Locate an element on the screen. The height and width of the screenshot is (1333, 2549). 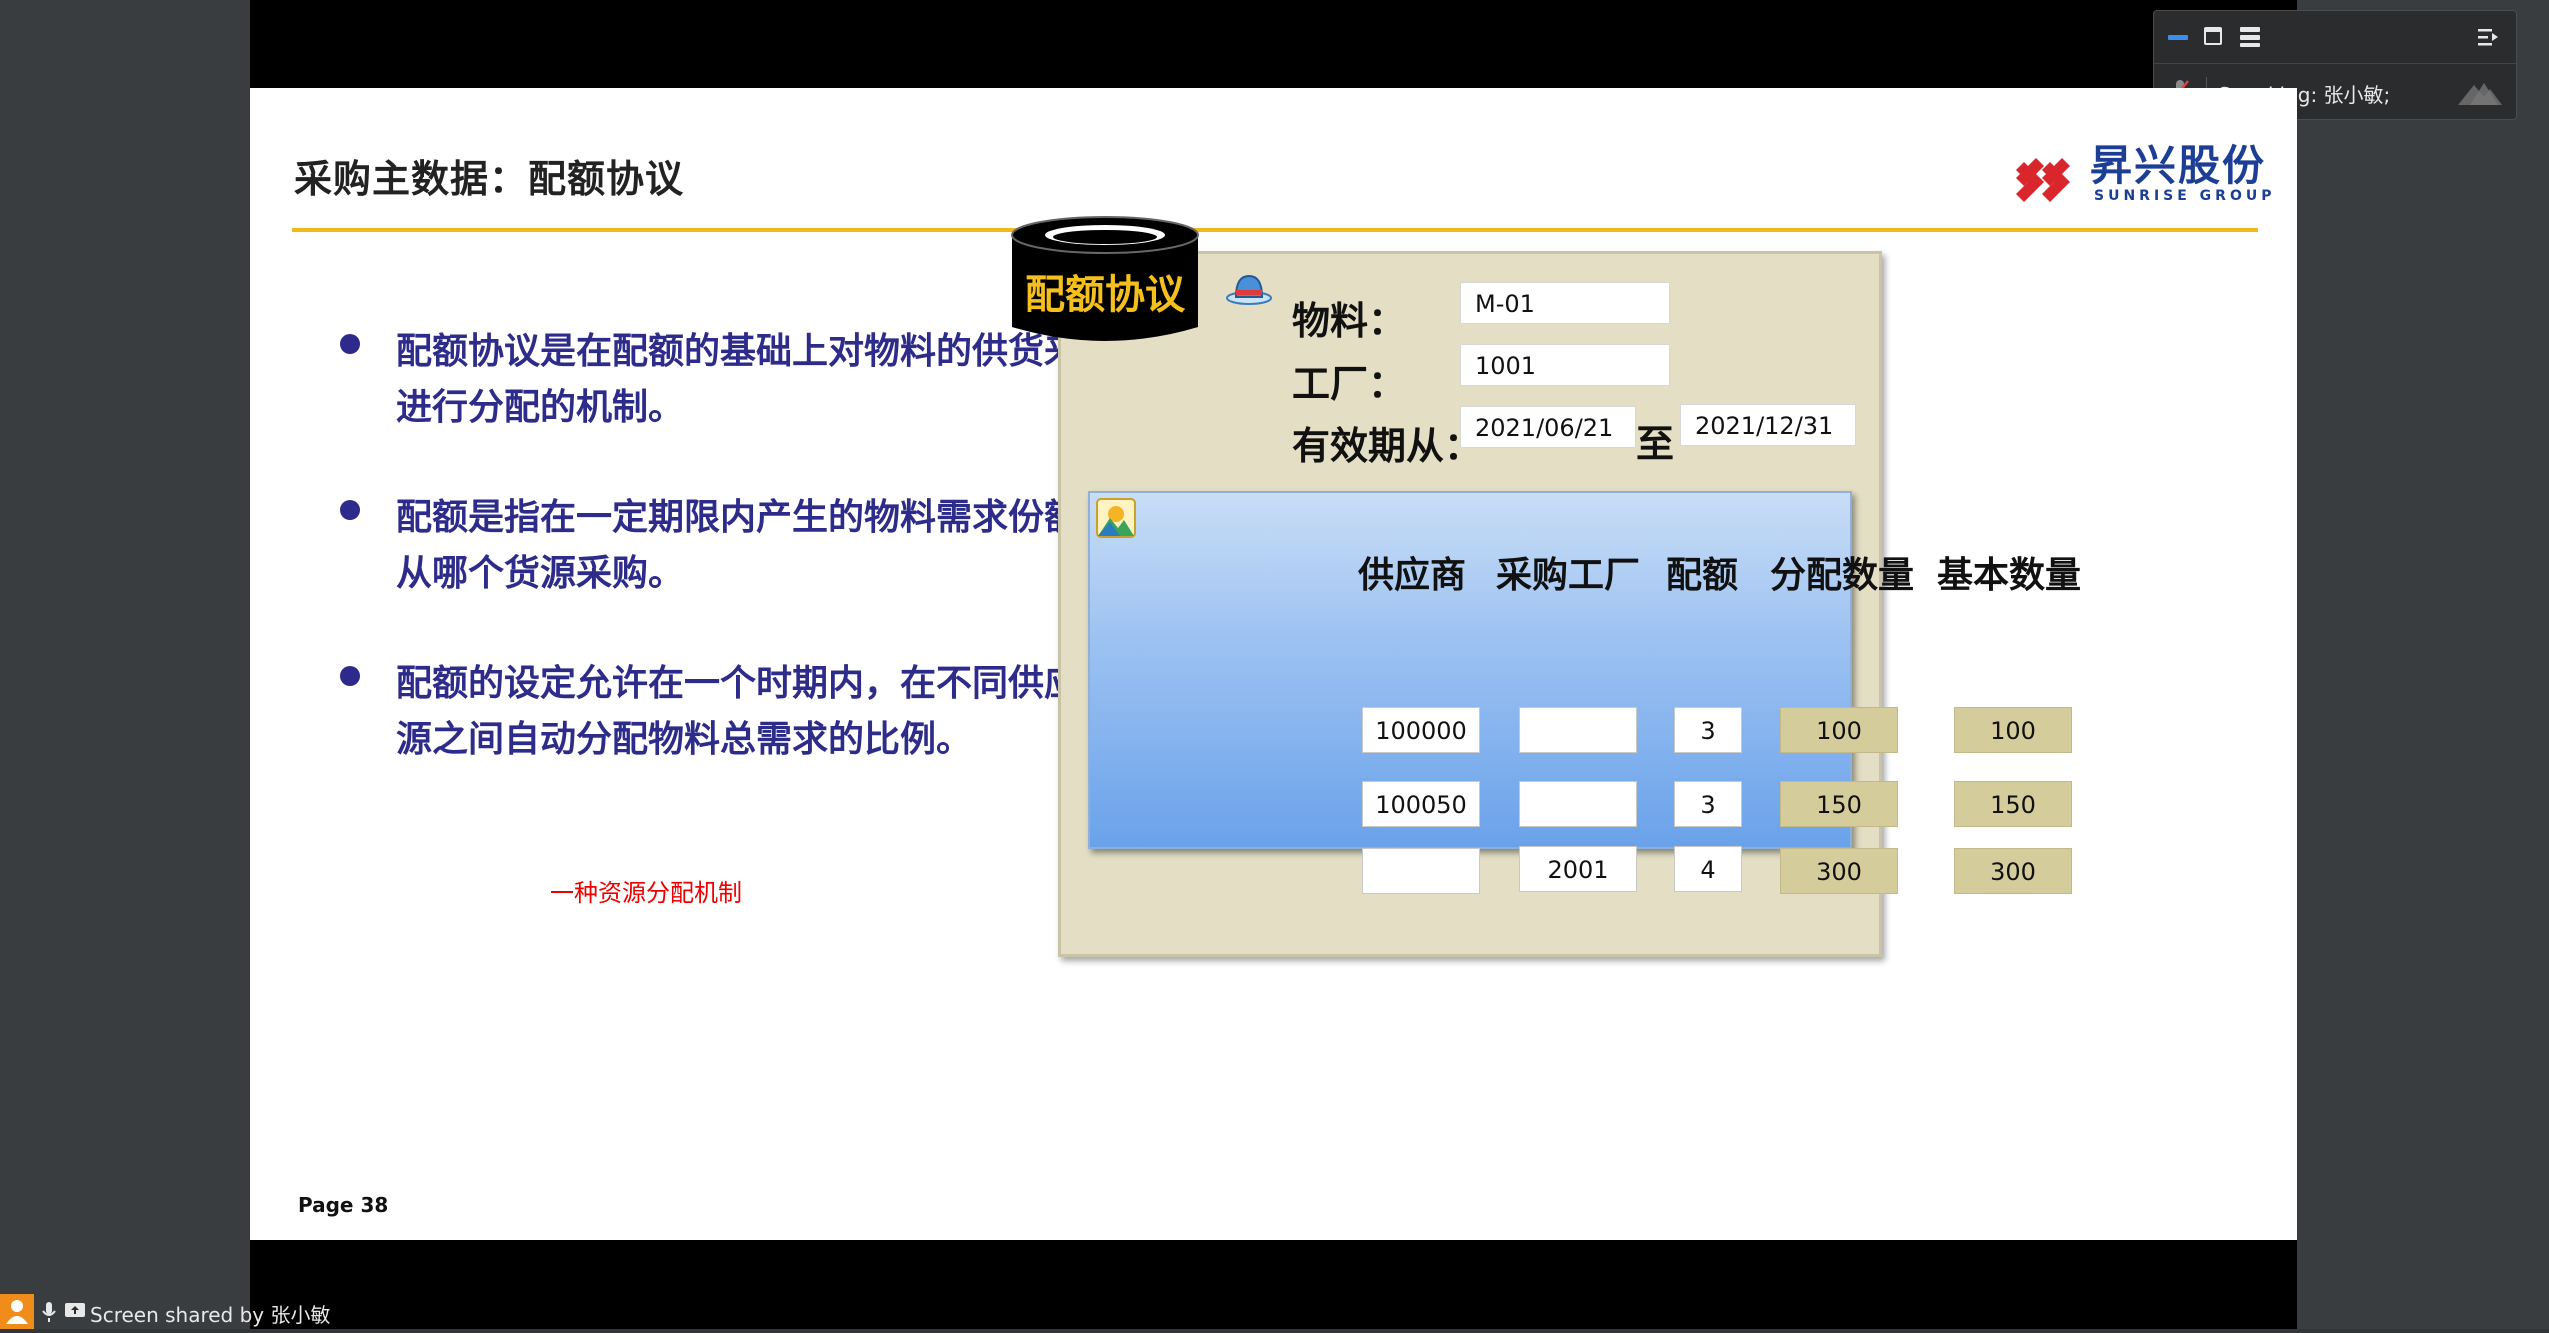
header-vendor: 供应商 is located at coordinates (1412, 575).